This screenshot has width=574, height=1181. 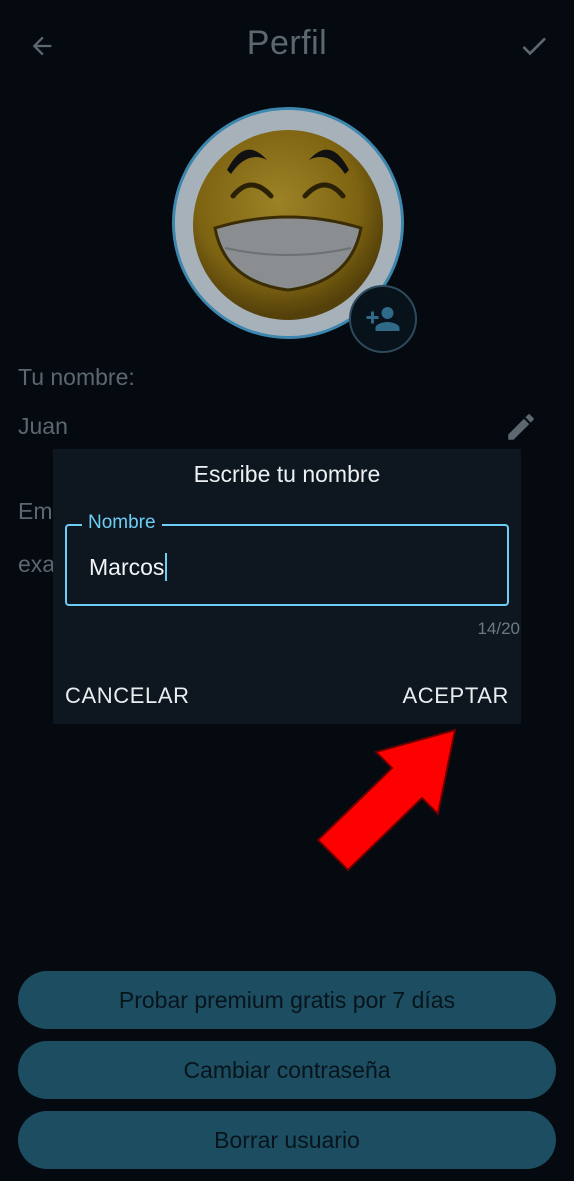 I want to click on premium-trial-label: Probar premium gratis por 7 días, so click(x=287, y=1000).